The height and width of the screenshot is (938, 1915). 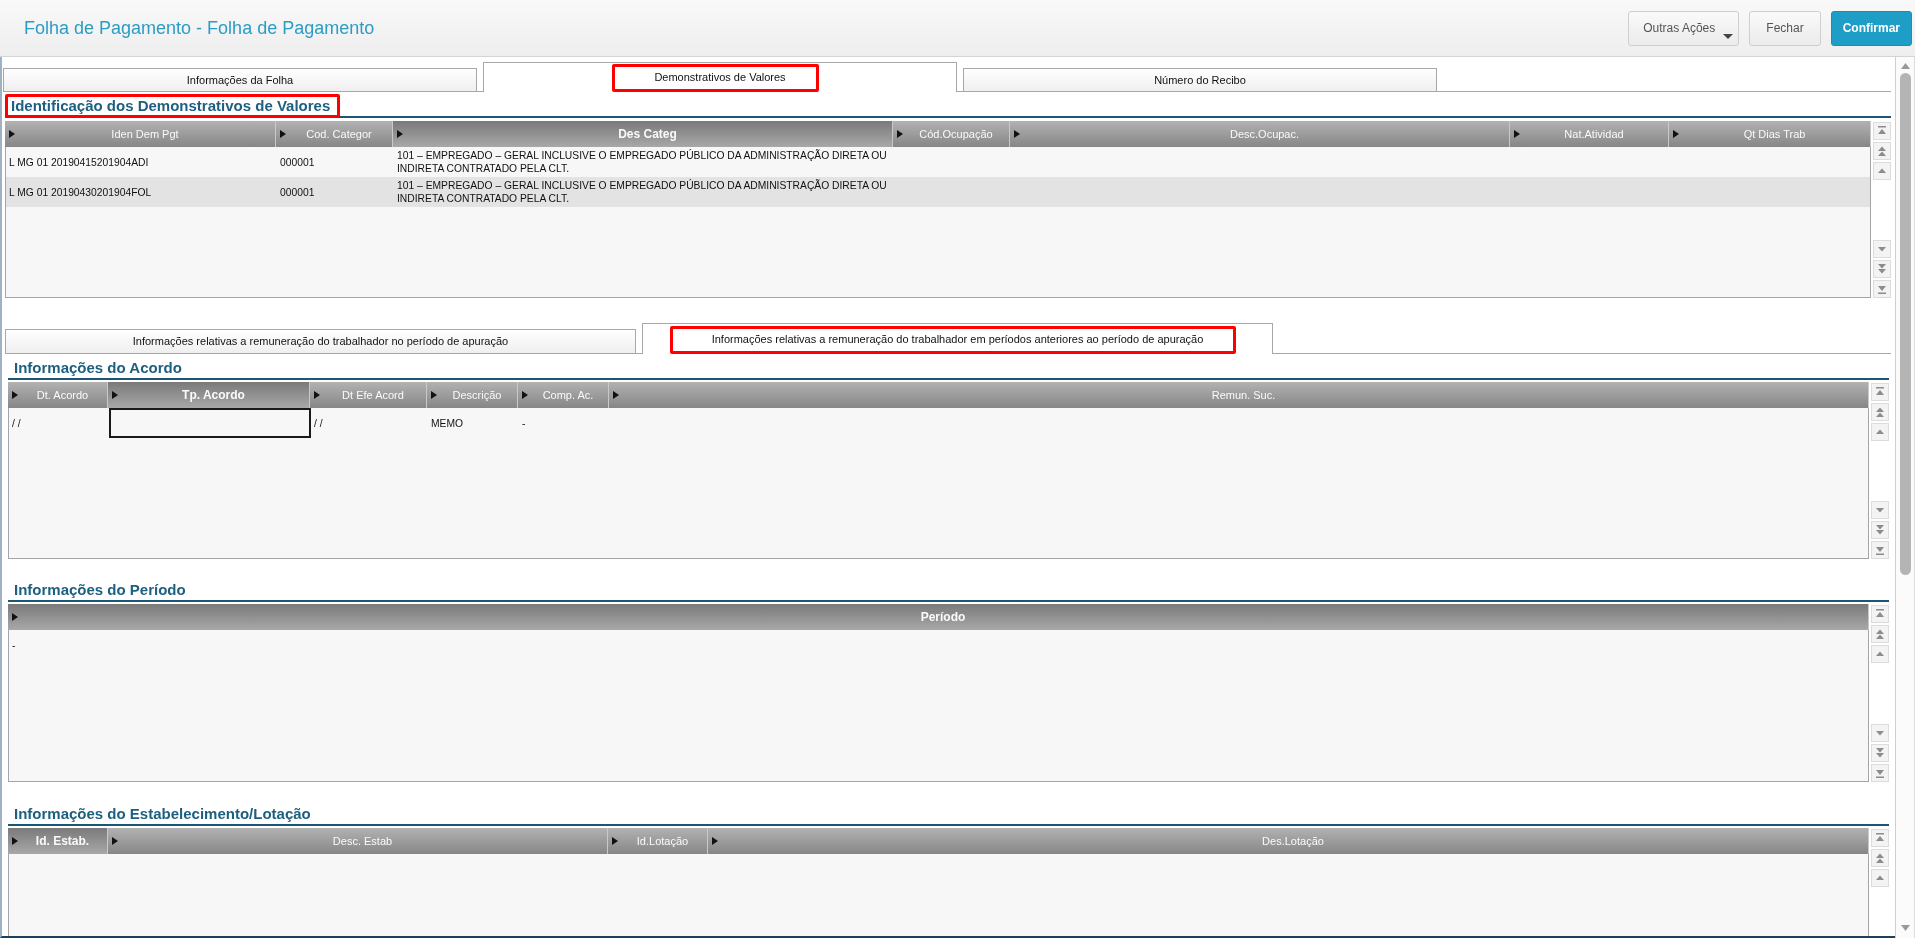 What do you see at coordinates (951, 134) in the screenshot?
I see `column-header: Cód.Ocupação` at bounding box center [951, 134].